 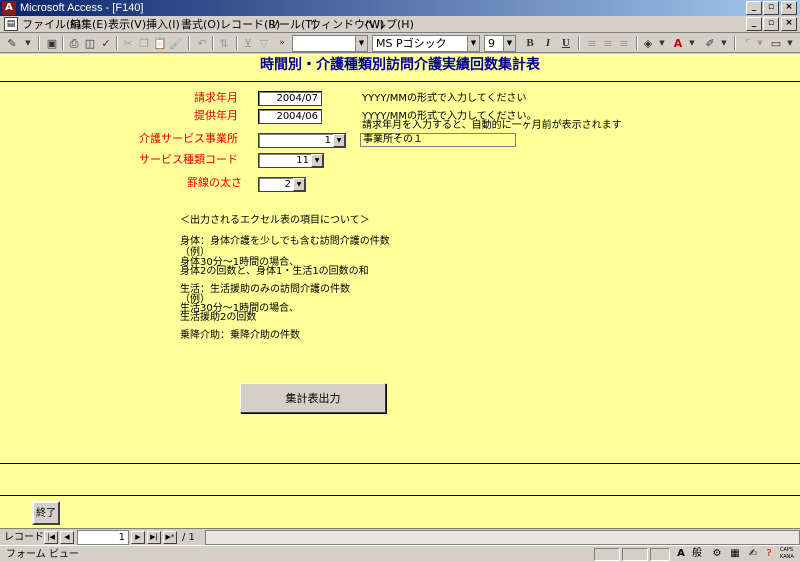 I want to click on doc-restore-button: ▫, so click(x=771, y=24).